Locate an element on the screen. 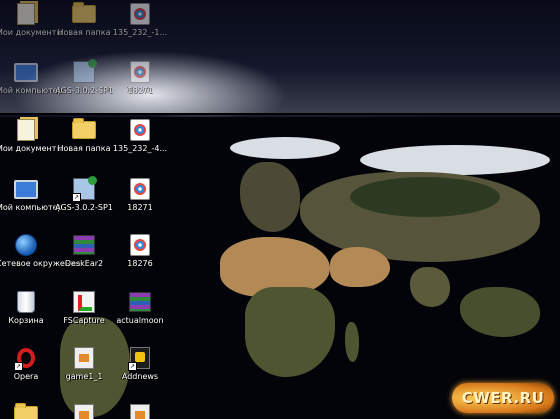 Image resolution: width=560 pixels, height=419 pixels. desktop-icon-18271: 18271 is located at coordinates (140, 195).